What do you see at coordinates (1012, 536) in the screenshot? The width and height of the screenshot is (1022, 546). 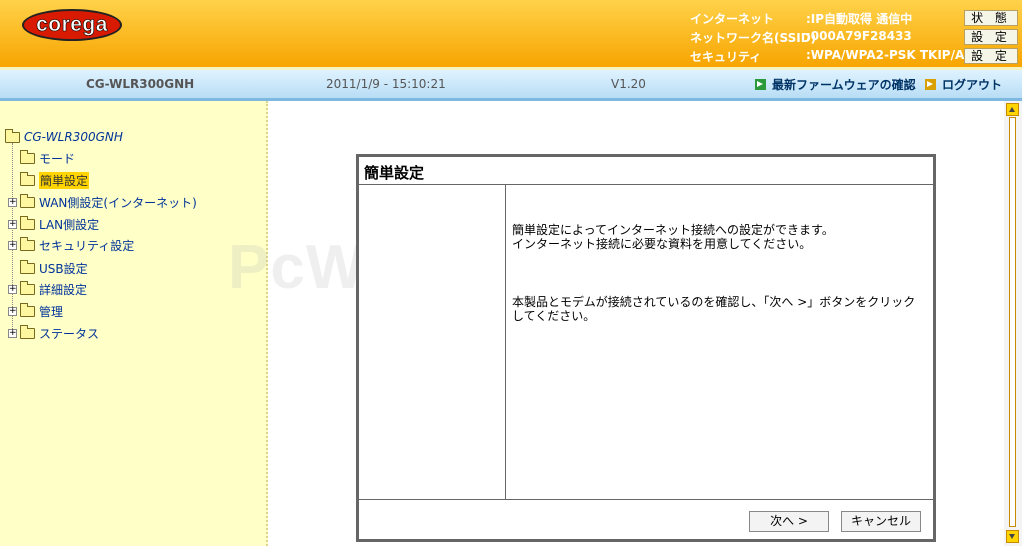 I see `scroll-down-arrow-icon` at bounding box center [1012, 536].